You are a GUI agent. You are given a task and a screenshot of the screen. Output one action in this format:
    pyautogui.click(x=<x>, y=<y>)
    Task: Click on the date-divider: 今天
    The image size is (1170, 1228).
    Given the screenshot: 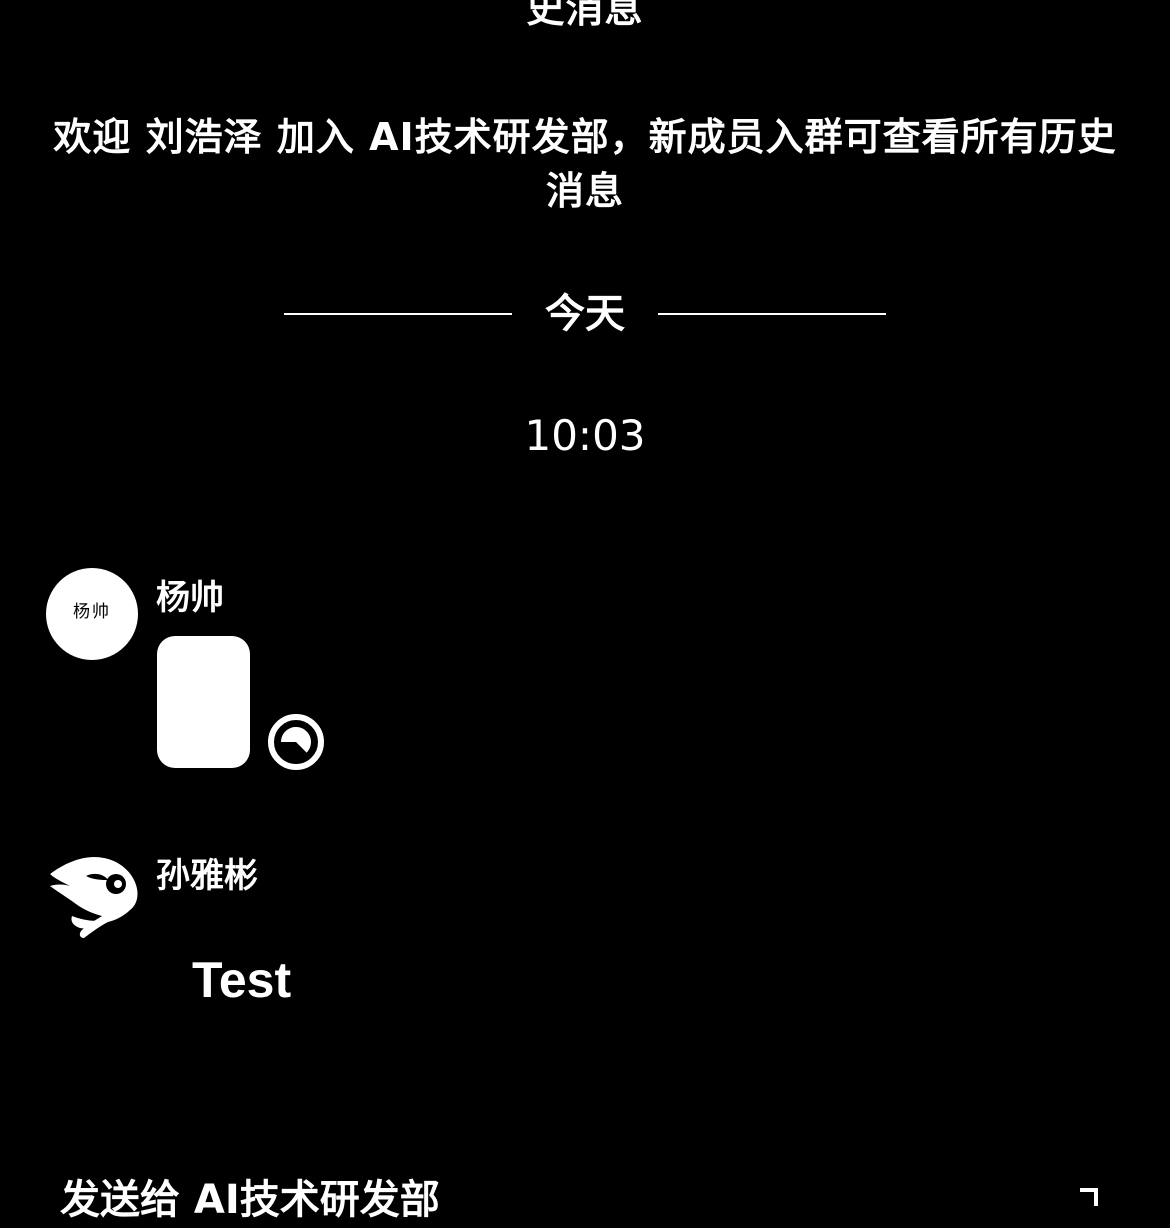 What is the action you would take?
    pyautogui.click(x=585, y=314)
    